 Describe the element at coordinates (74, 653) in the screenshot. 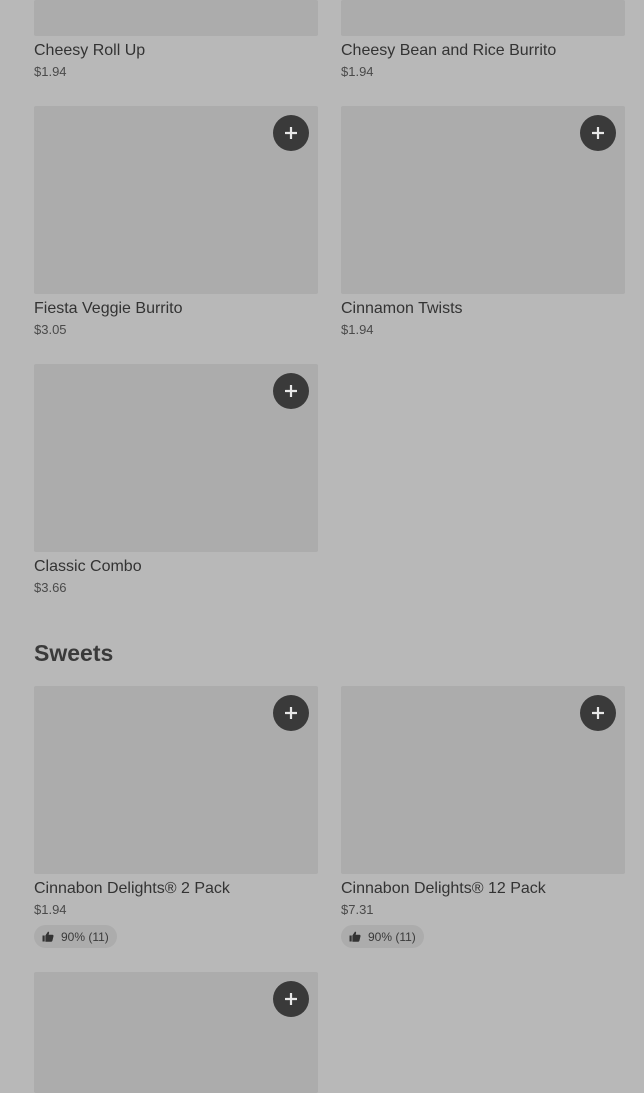

I see `section-title-sweets: Sweets` at that location.